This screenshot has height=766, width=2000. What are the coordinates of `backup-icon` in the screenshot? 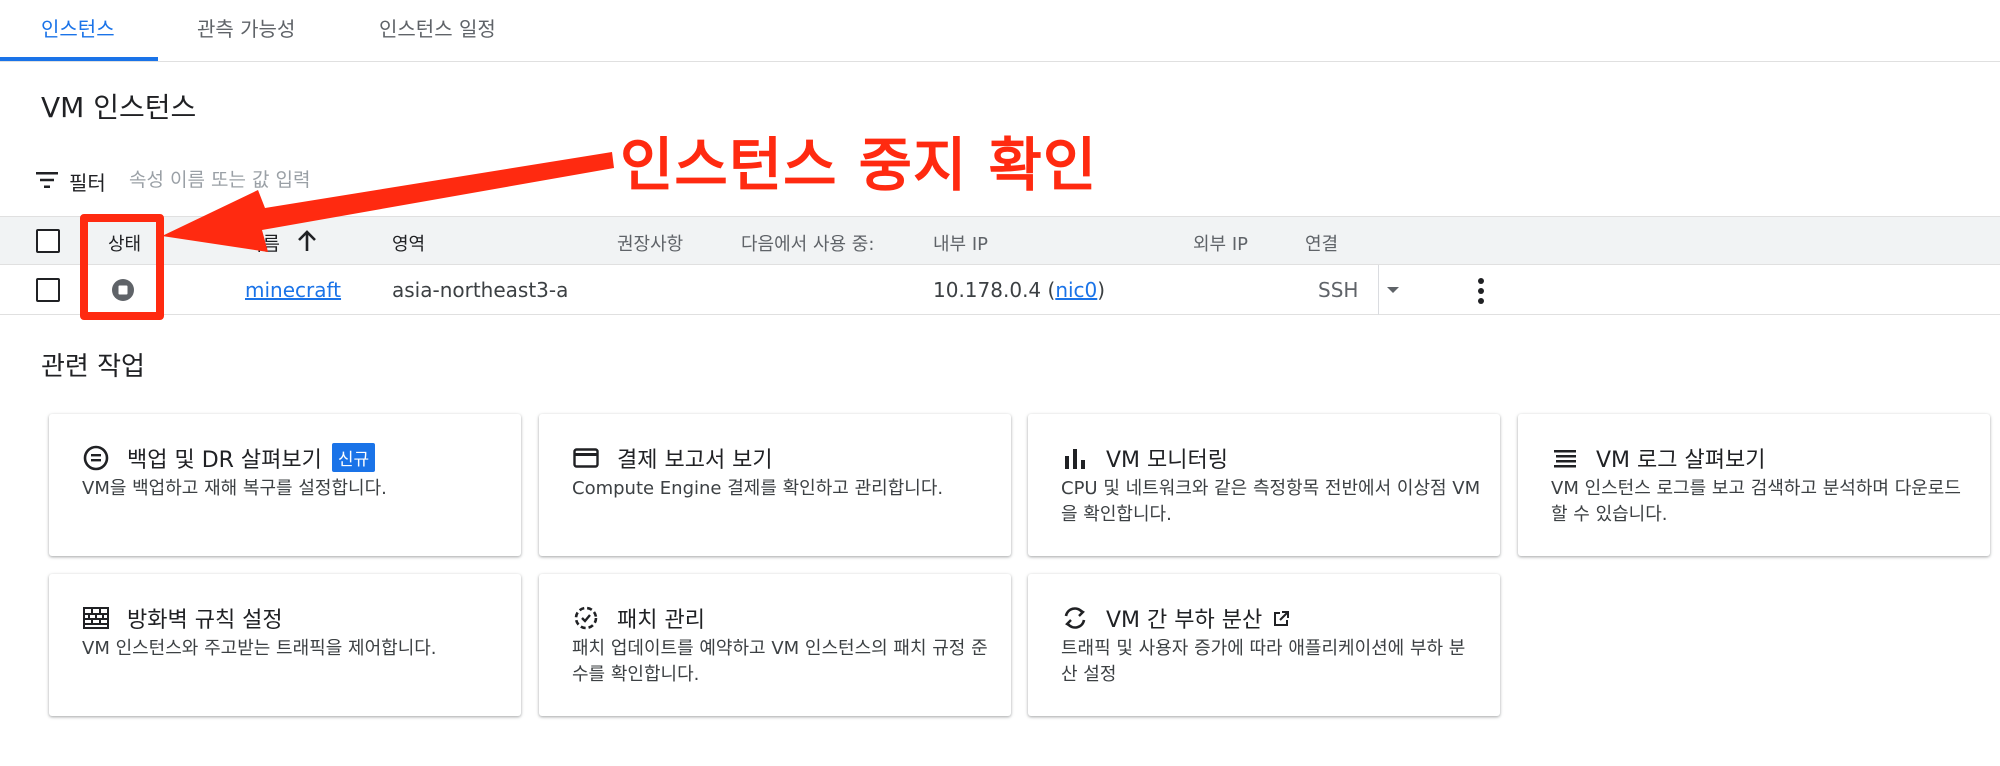 It's located at (96, 458).